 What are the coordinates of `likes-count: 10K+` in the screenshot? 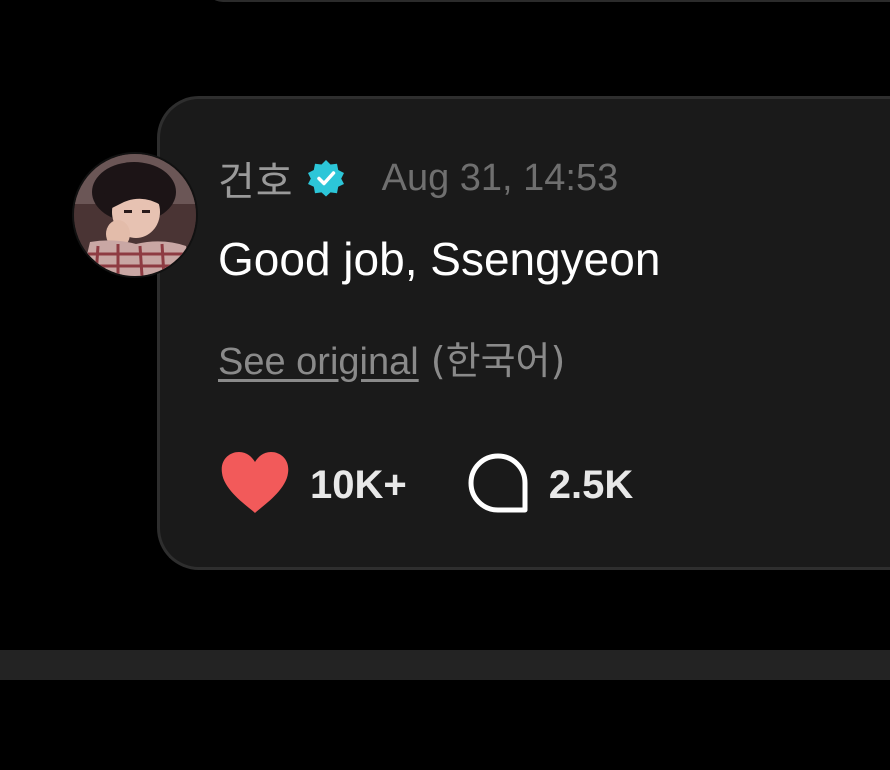 It's located at (358, 484).